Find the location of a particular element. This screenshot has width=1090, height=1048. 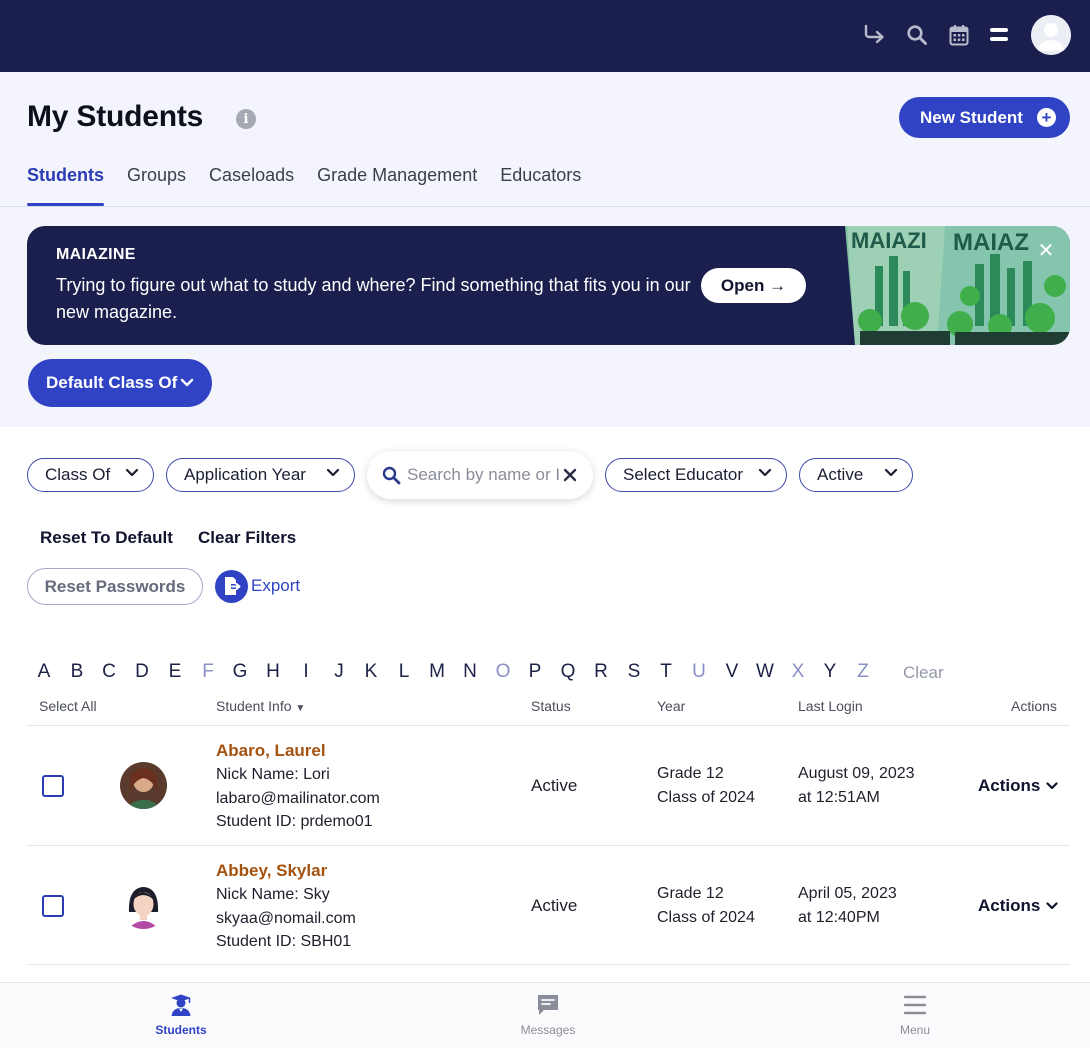

letter-u: U is located at coordinates (699, 672).